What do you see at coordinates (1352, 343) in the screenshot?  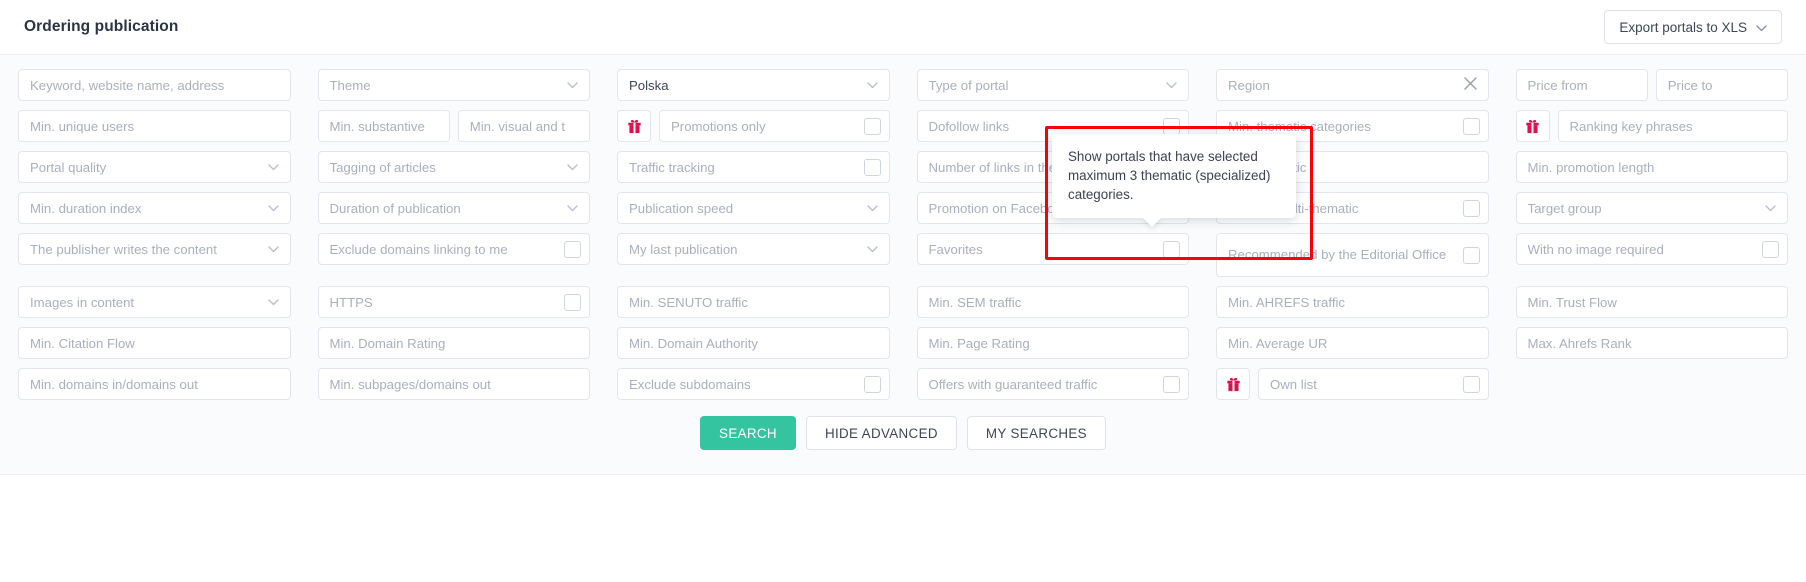 I see `input-field-min-average-ur: Min. Average UR` at bounding box center [1352, 343].